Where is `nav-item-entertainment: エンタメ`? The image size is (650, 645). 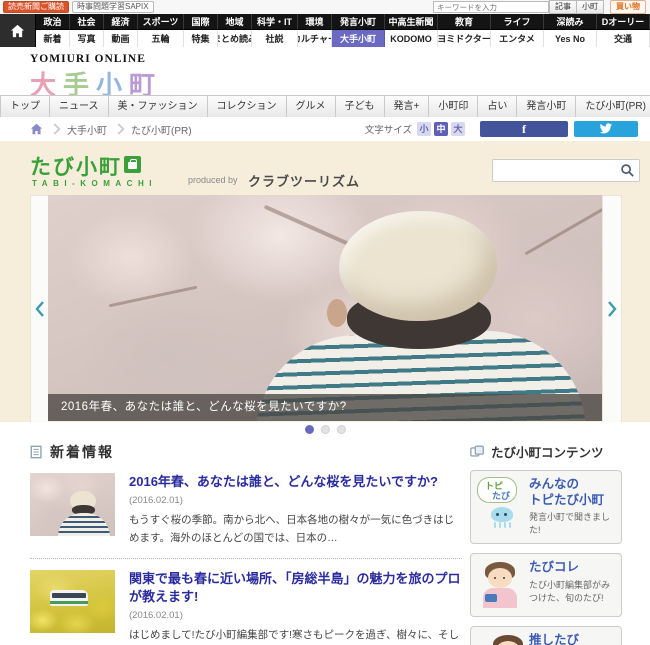 nav-item-entertainment: エンタメ is located at coordinates (517, 38).